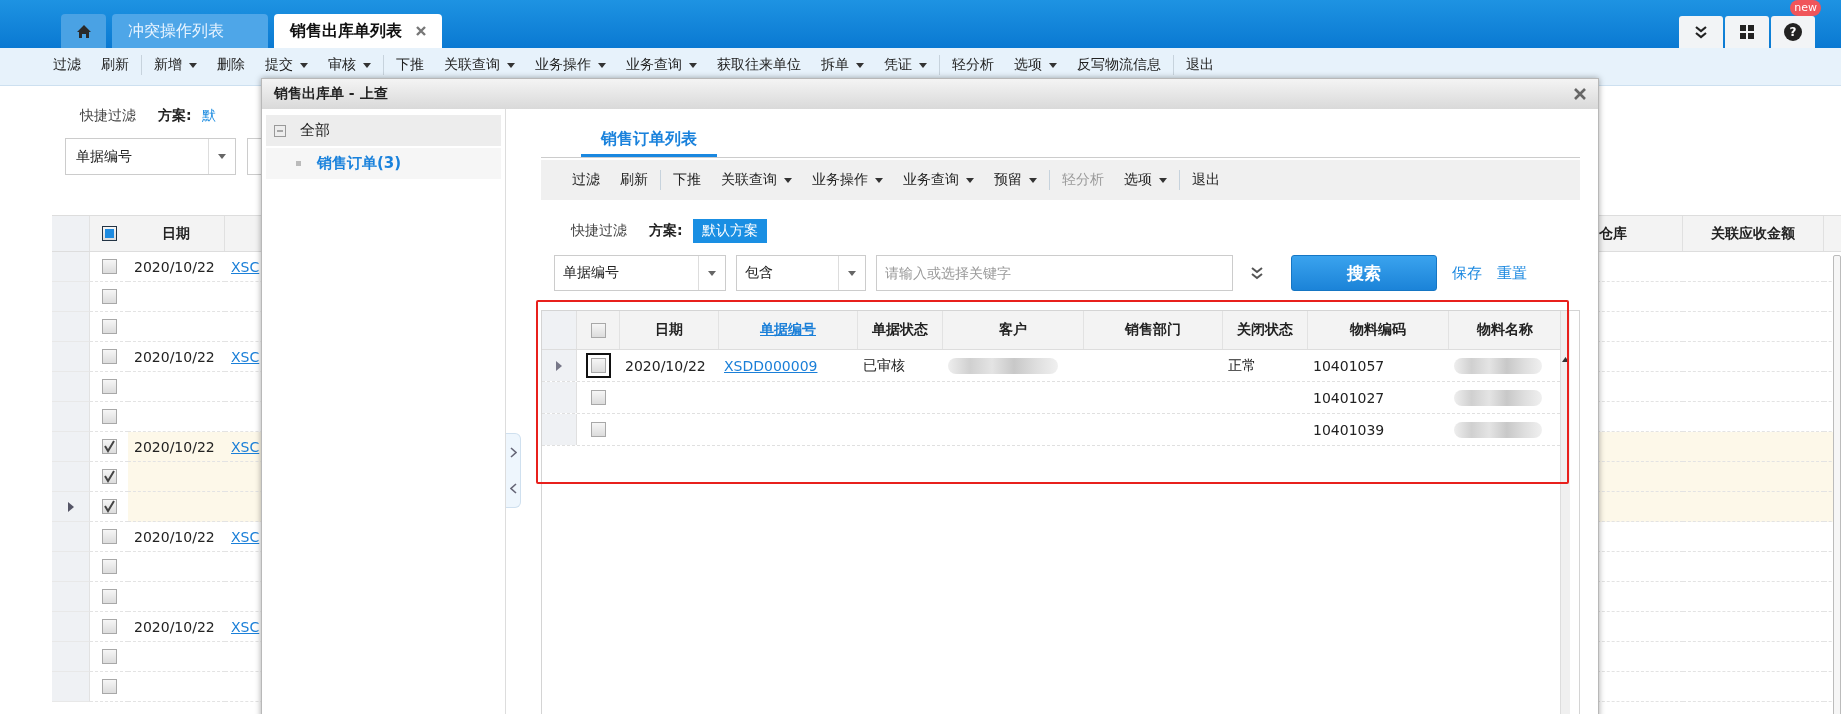 This screenshot has width=1841, height=714. Describe the element at coordinates (1054, 273) in the screenshot. I see `keyword-field: 请输入或选择关键字` at that location.